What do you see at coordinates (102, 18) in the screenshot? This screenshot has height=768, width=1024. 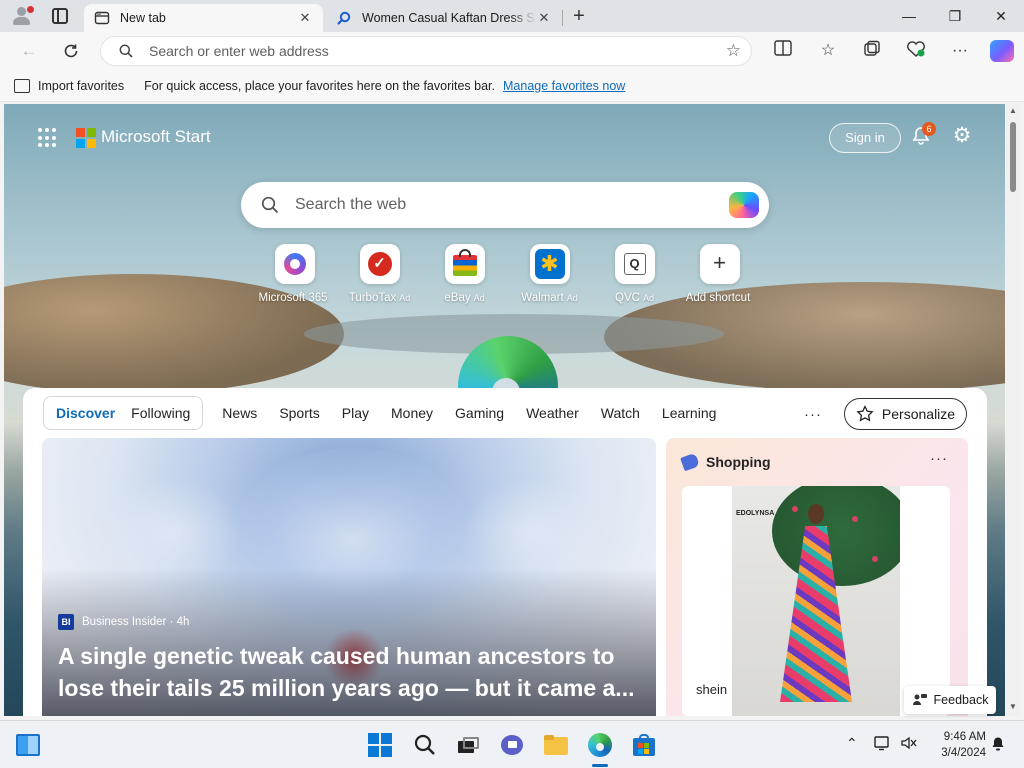 I see `new-tab-page-icon` at bounding box center [102, 18].